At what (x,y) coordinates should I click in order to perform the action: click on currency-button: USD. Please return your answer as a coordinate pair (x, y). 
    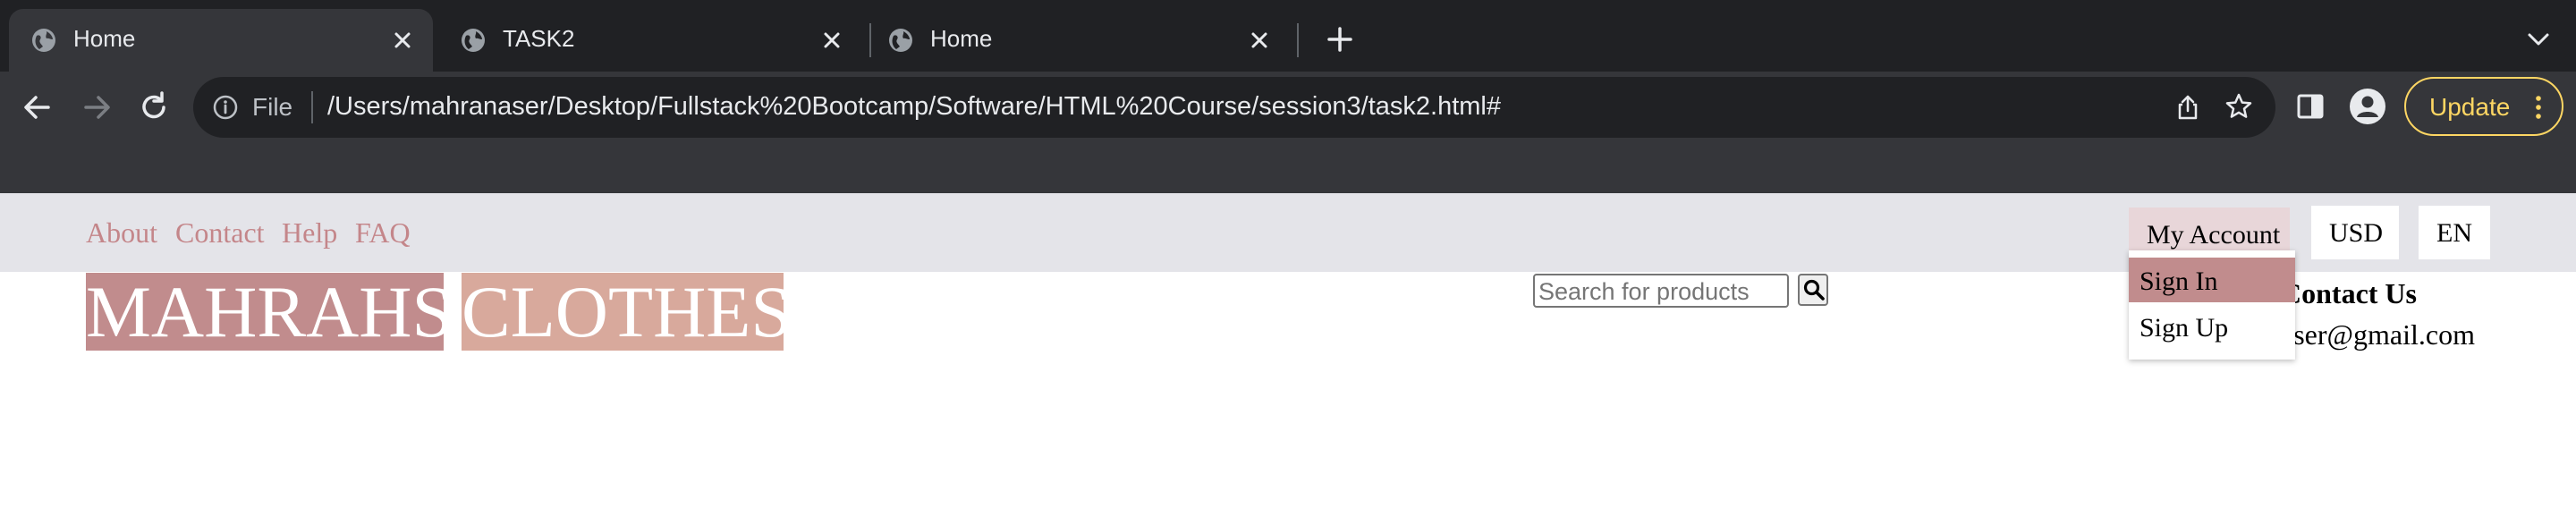
    Looking at the image, I should click on (2355, 233).